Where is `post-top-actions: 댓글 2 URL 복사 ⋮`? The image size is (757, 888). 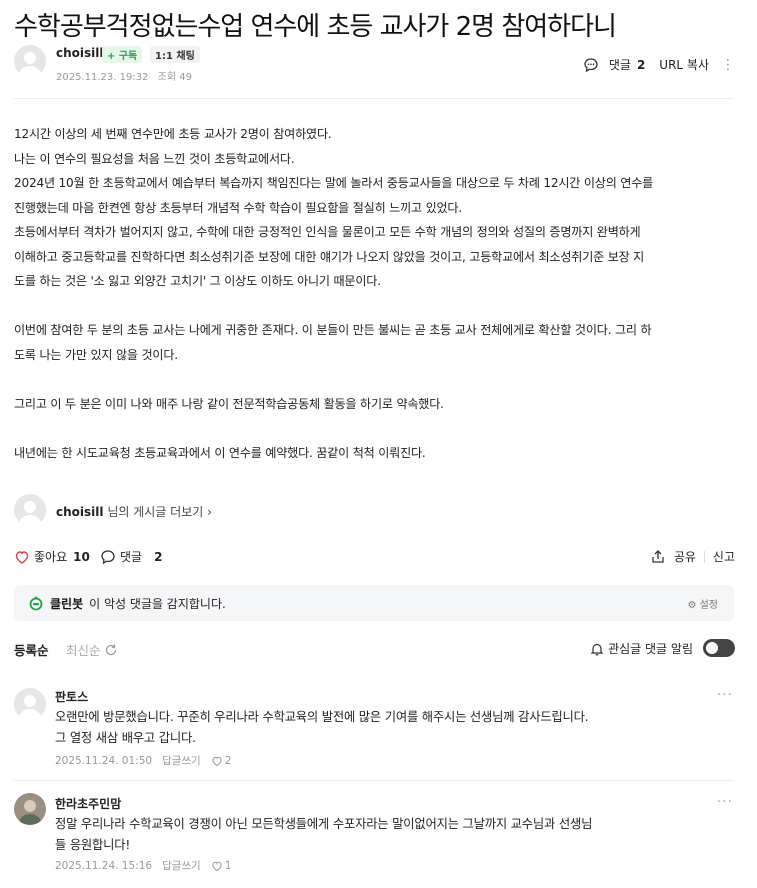 post-top-actions: 댓글 2 URL 복사 ⋮ is located at coordinates (659, 64).